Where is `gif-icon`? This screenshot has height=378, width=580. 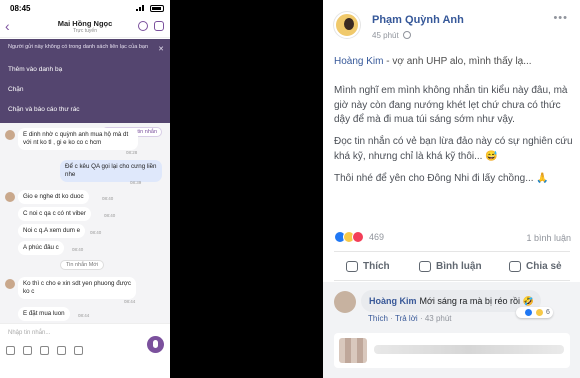 gif-icon is located at coordinates (78, 350).